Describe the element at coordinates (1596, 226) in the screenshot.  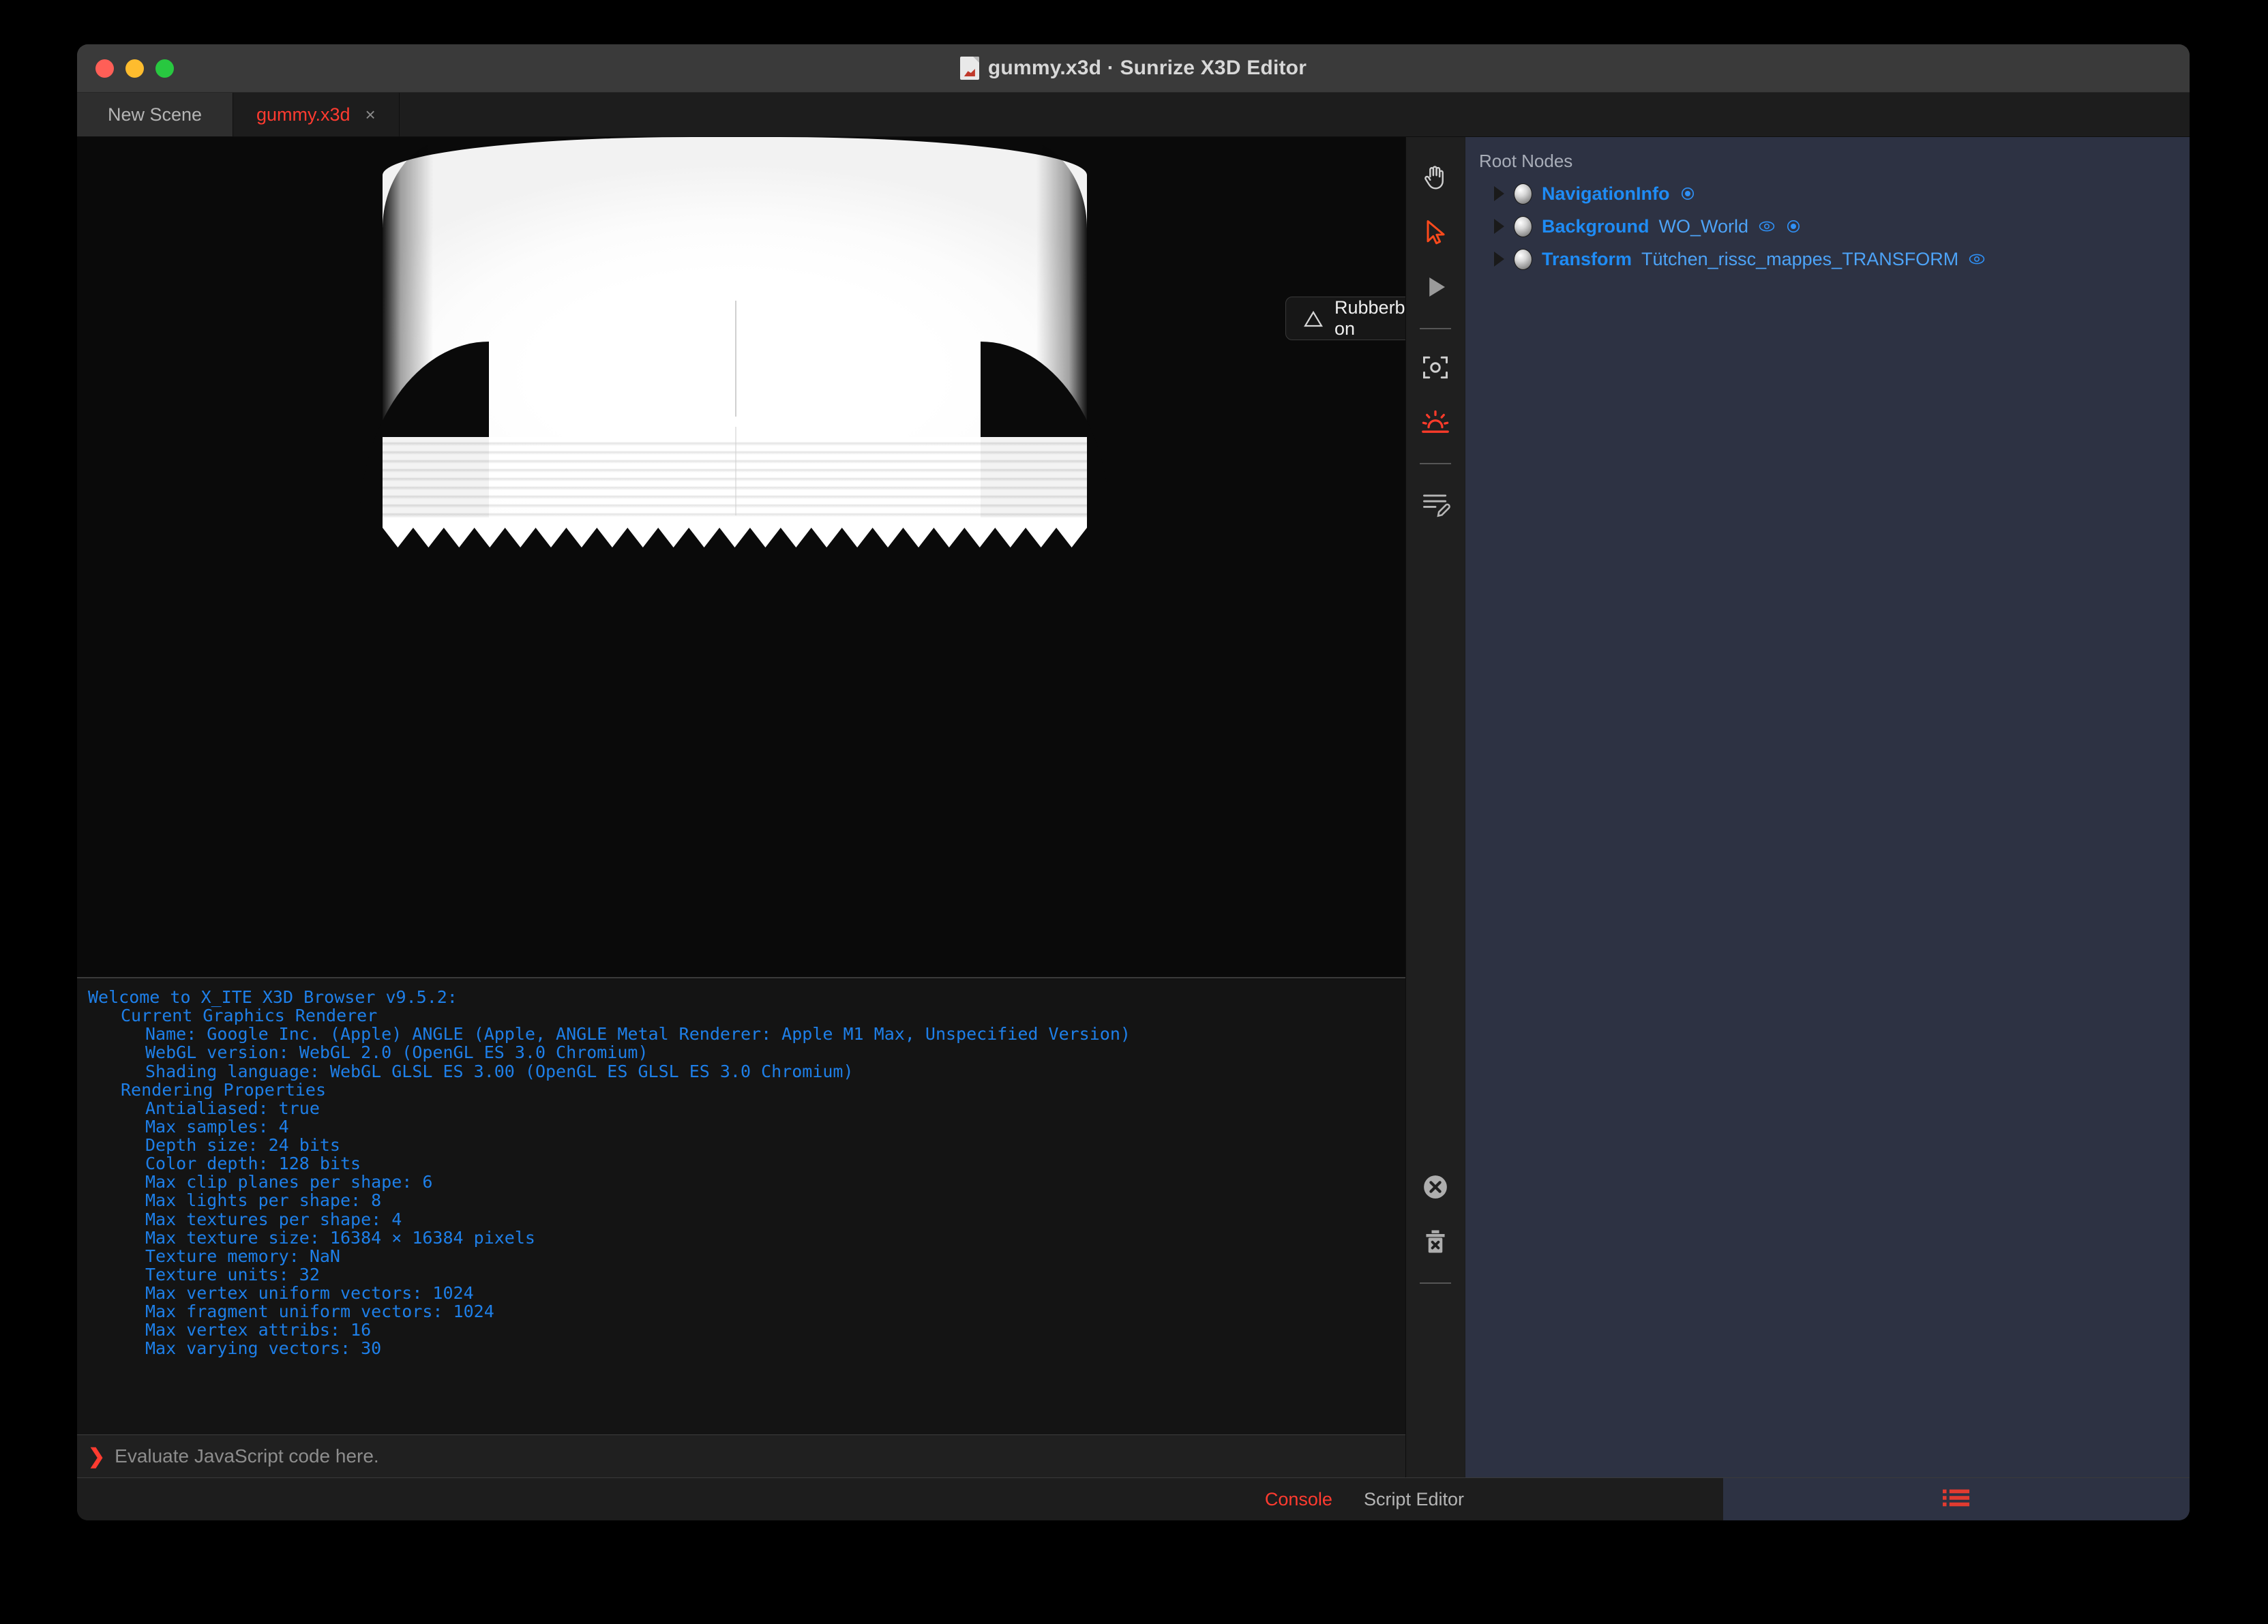
I see `node-type-label: Background` at that location.